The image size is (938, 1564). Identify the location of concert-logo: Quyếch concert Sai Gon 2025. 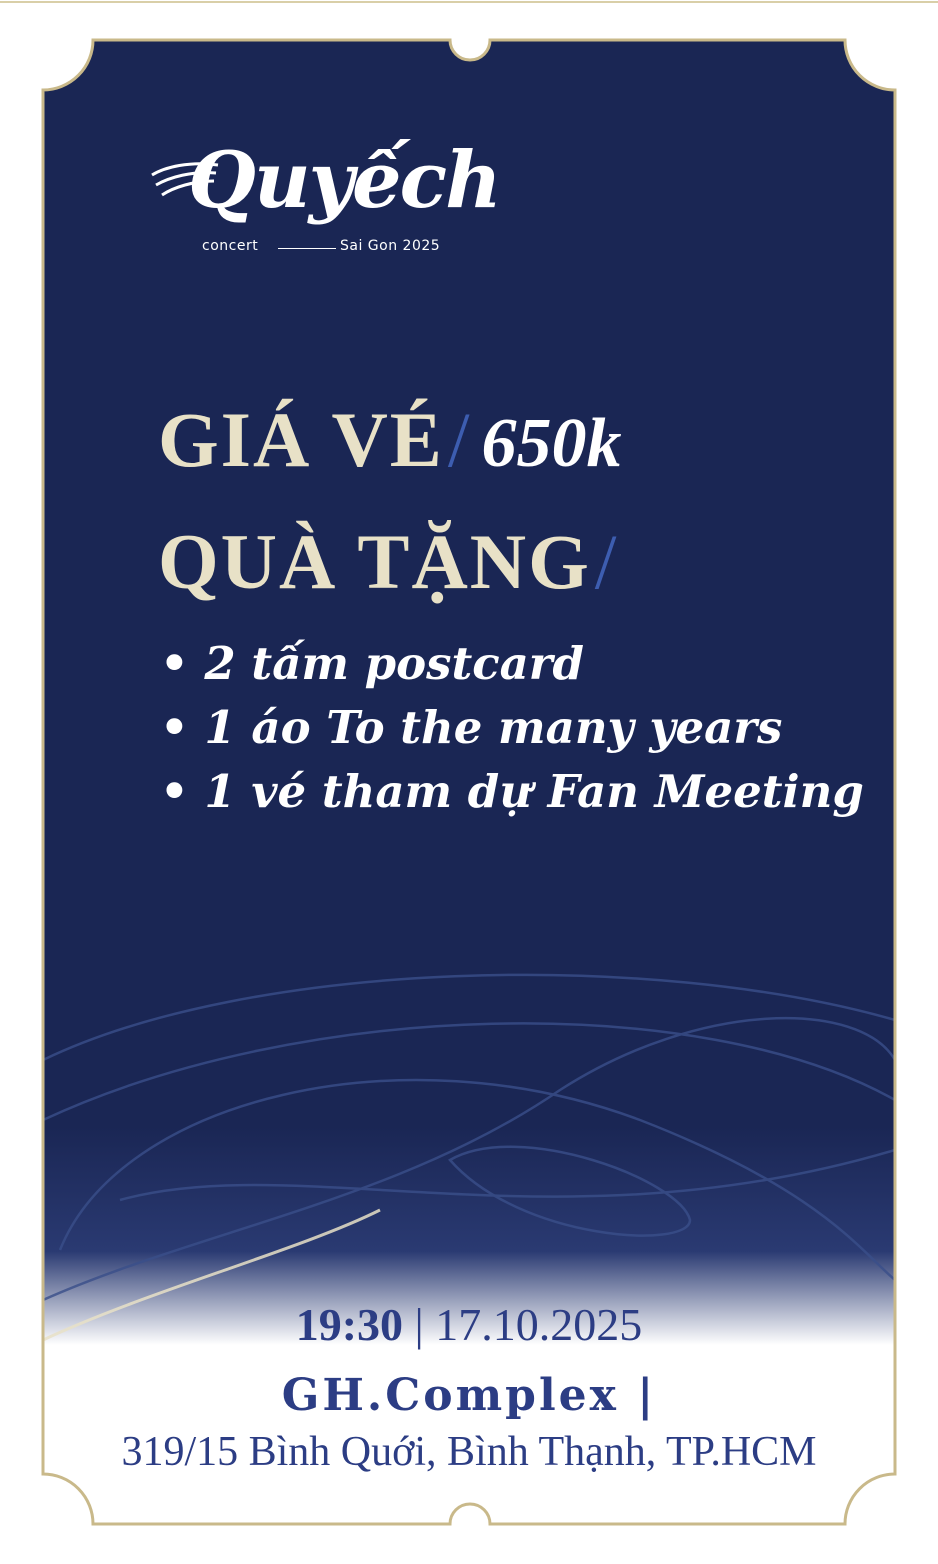
(326, 200).